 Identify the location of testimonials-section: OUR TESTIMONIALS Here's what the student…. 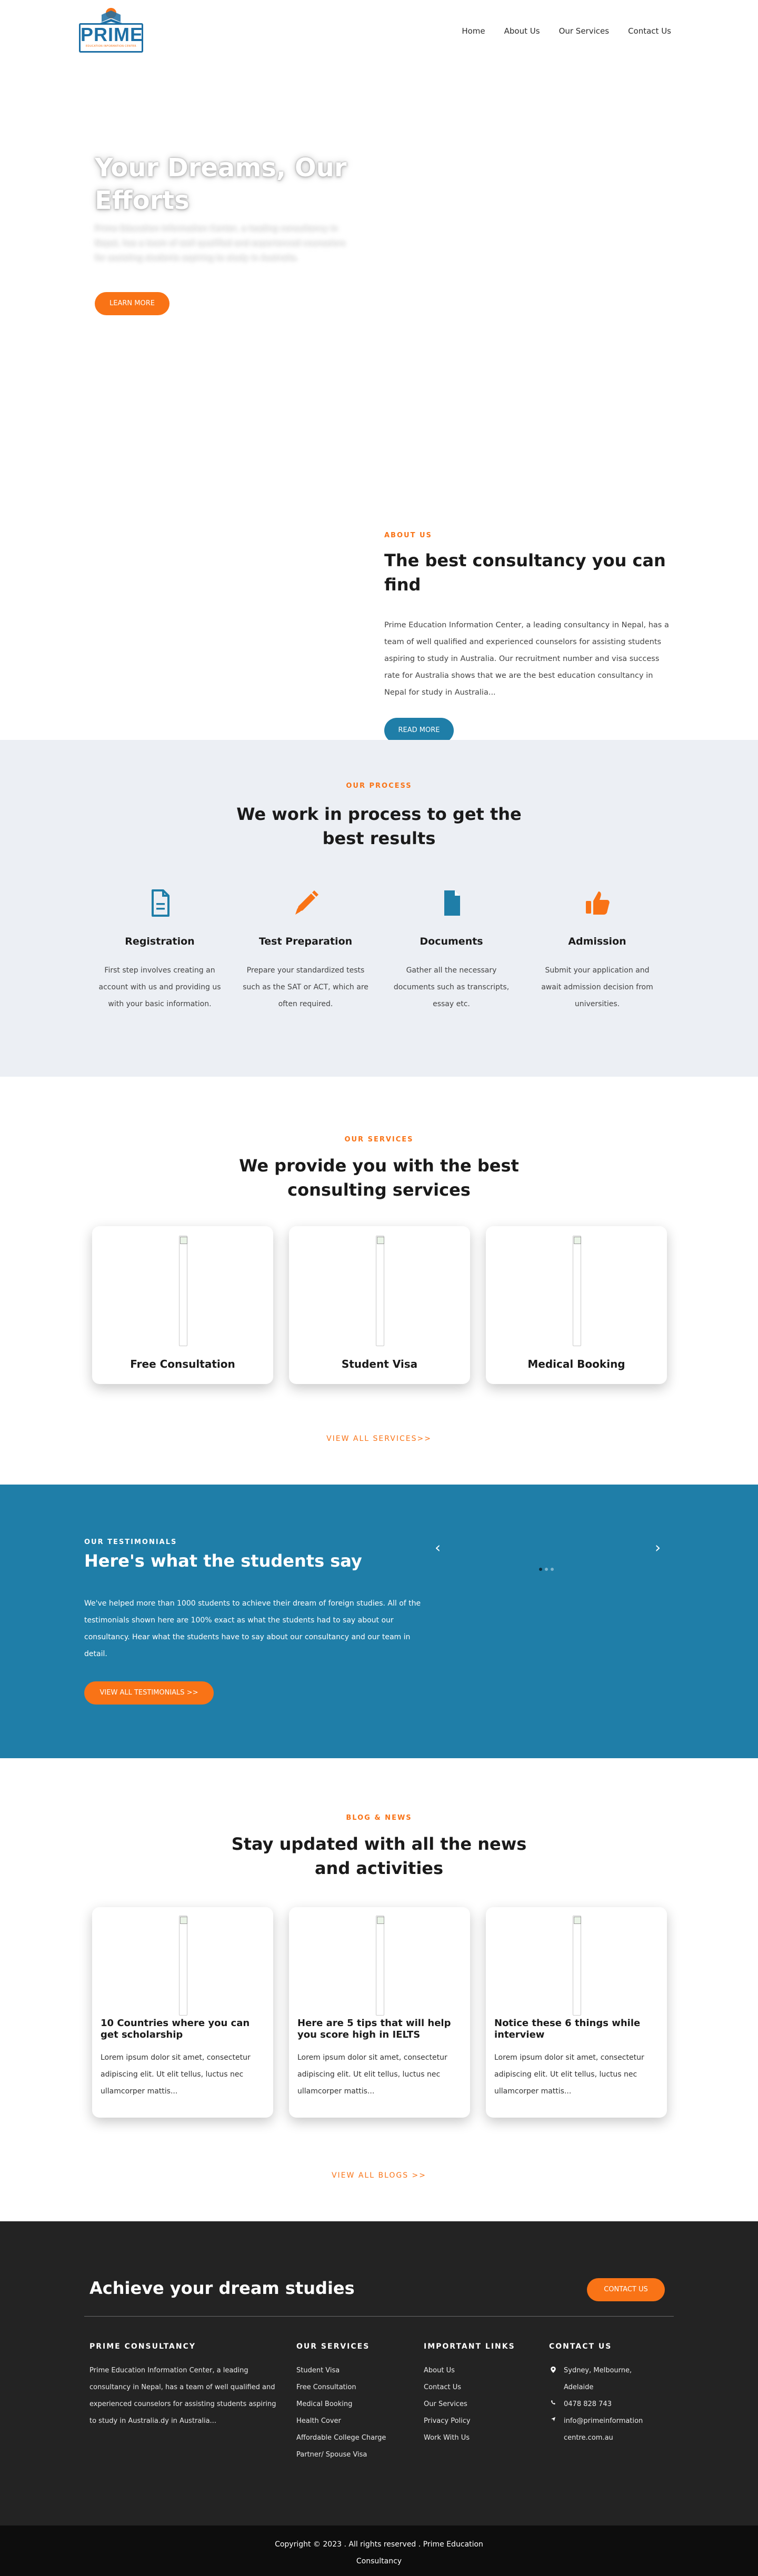
(379, 1621).